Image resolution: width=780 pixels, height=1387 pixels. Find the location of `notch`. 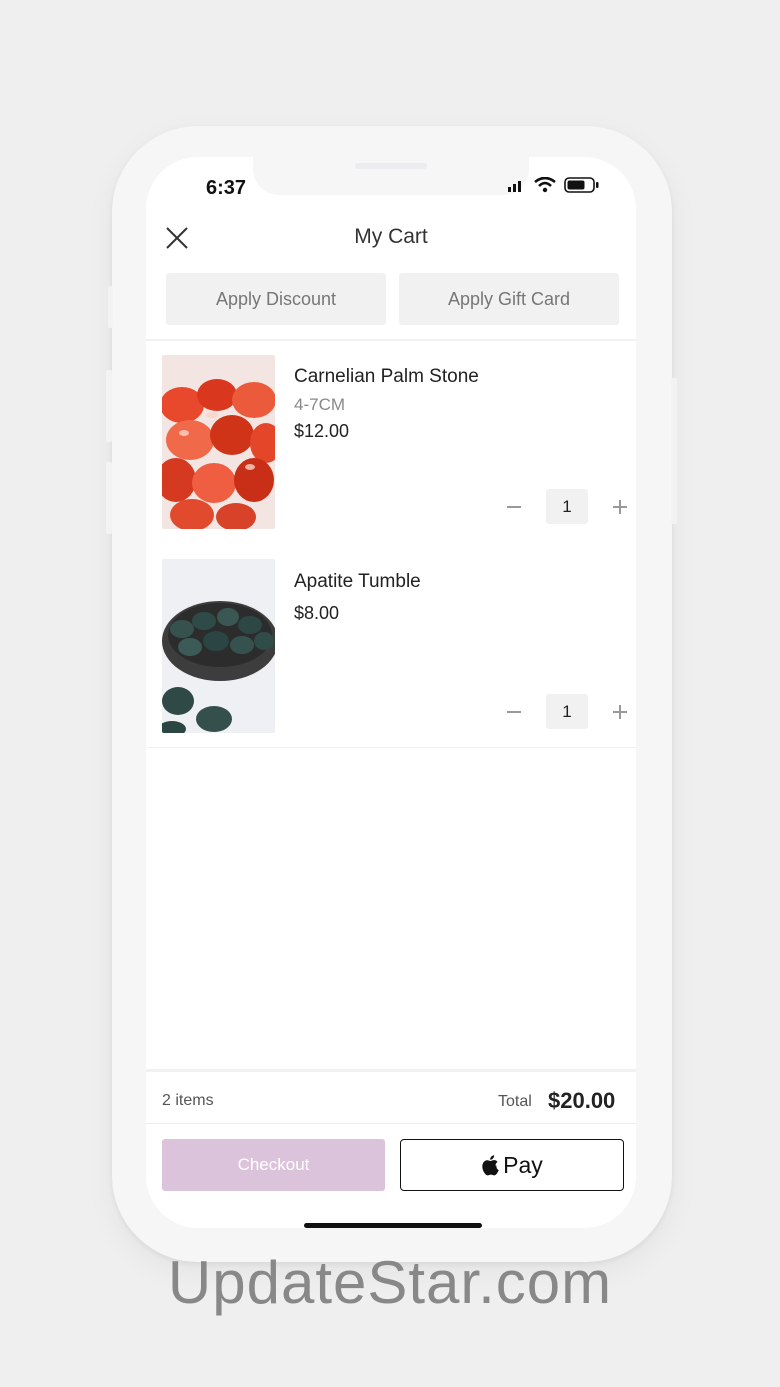

notch is located at coordinates (391, 176).